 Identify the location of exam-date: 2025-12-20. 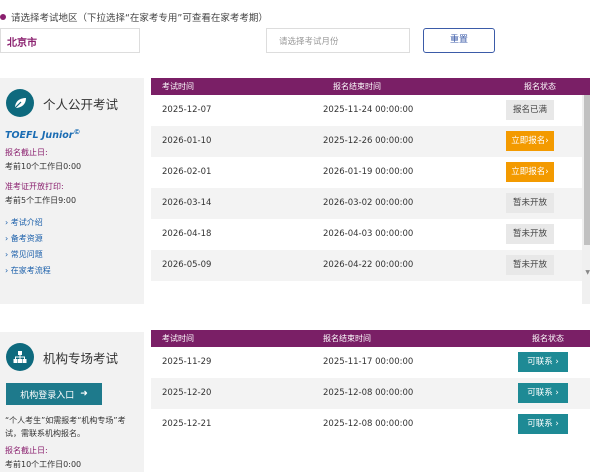
(187, 393).